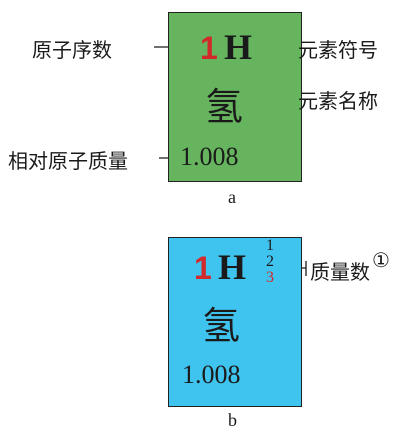 The height and width of the screenshot is (433, 408). Describe the element at coordinates (270, 277) in the screenshot. I see `mass-number-3: 3` at that location.